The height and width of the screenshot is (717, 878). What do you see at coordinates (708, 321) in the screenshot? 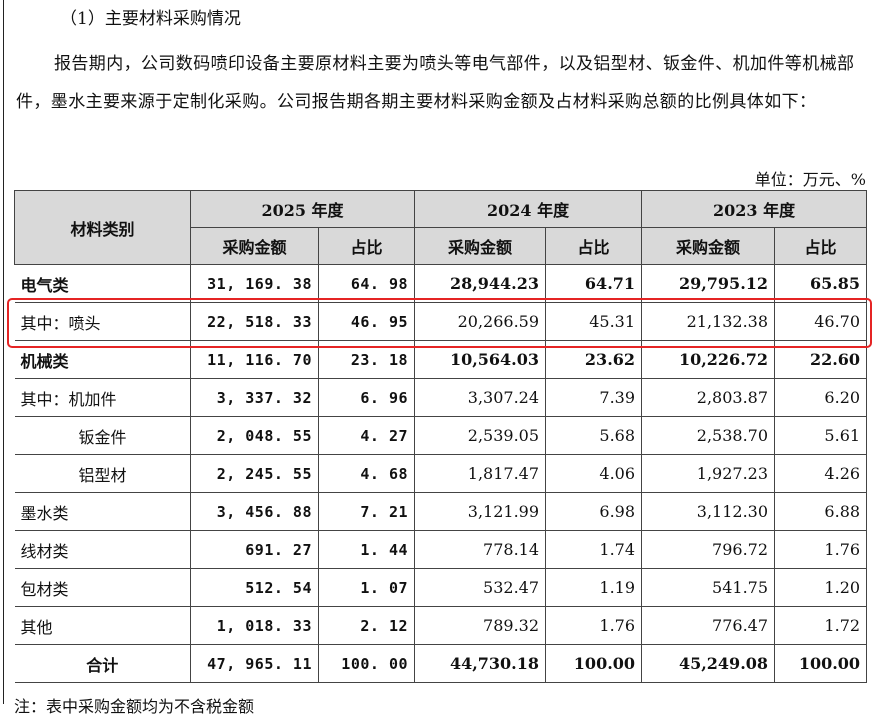
I see `cell-amount-2023: 21,132.38` at bounding box center [708, 321].